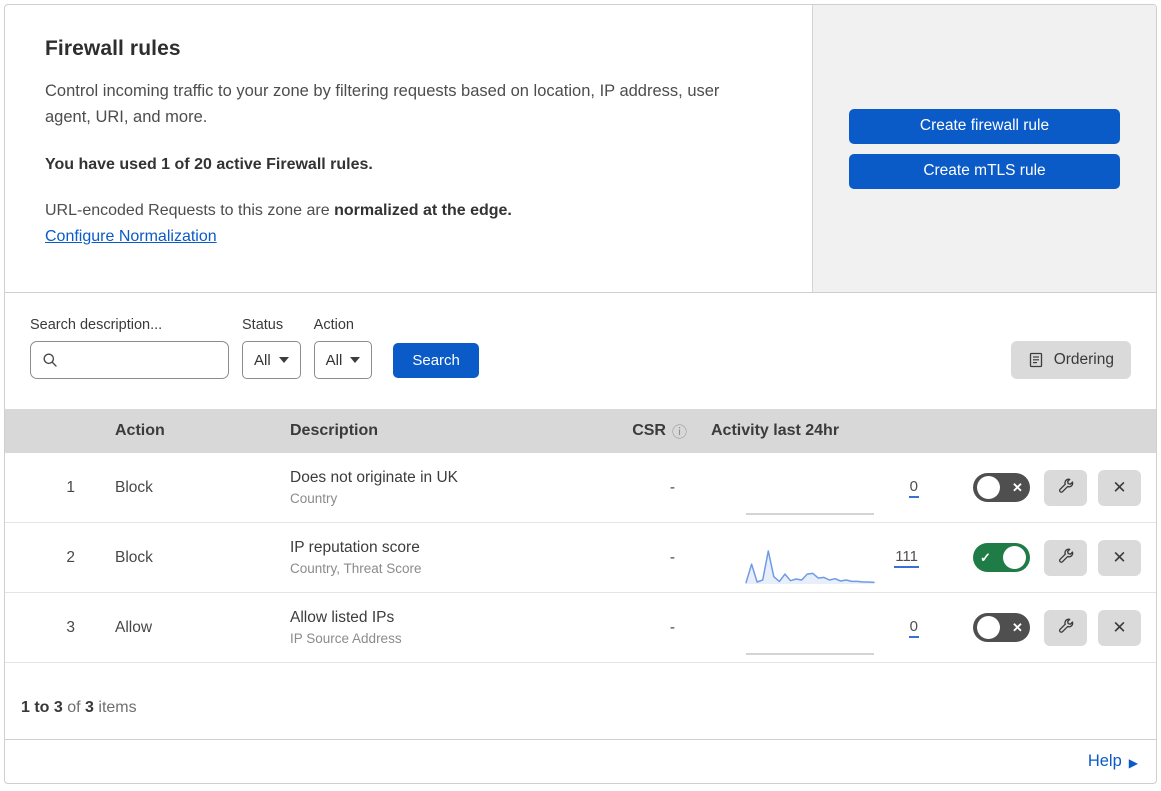  Describe the element at coordinates (134, 627) in the screenshot. I see `rule-action: Allow` at that location.